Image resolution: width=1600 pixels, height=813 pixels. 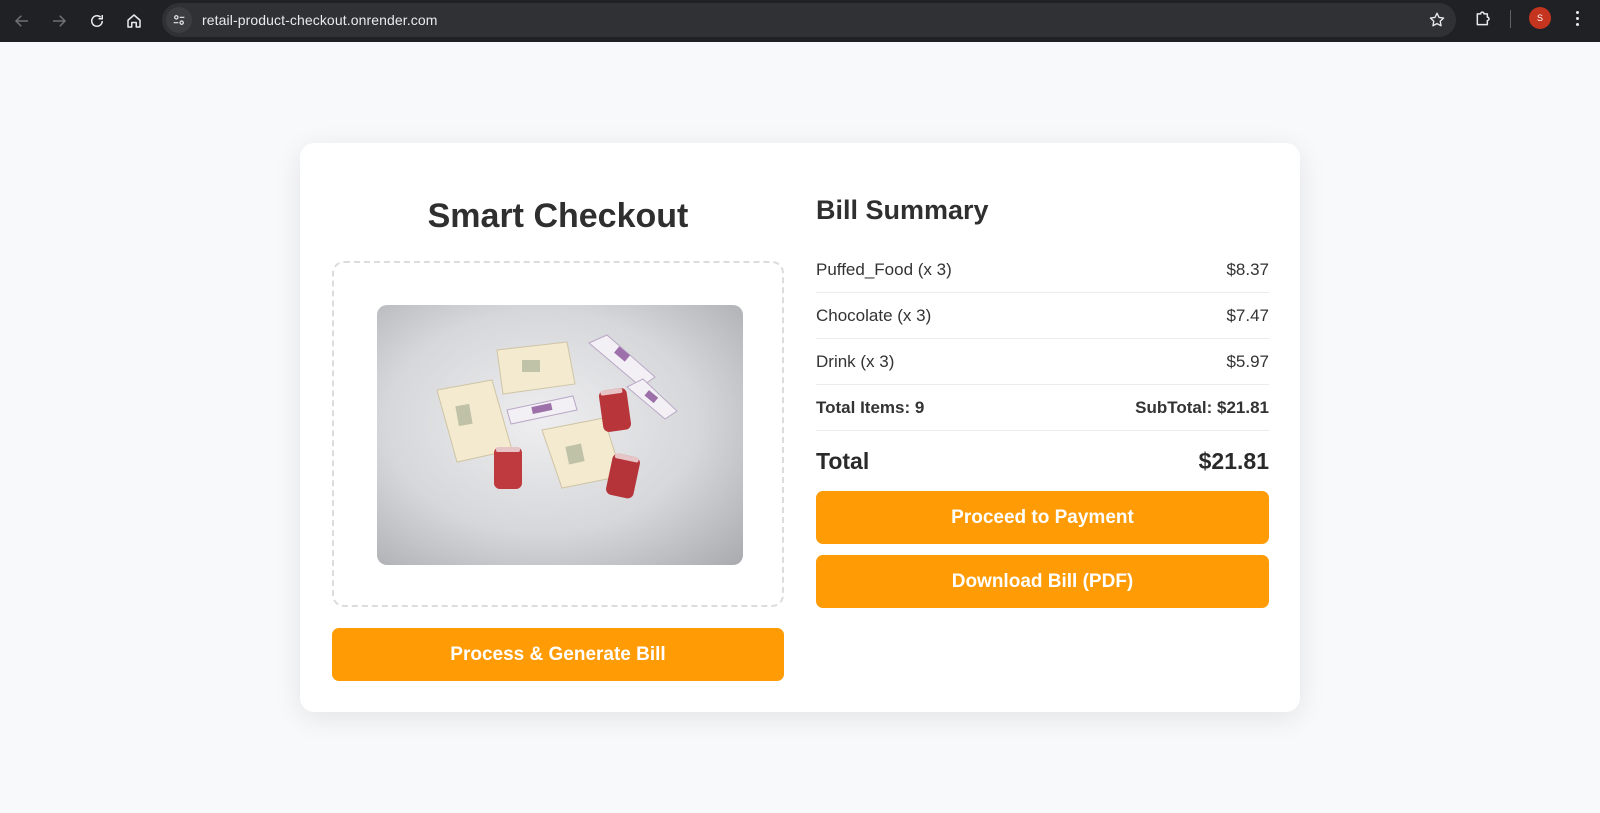 What do you see at coordinates (1577, 18) in the screenshot?
I see `browser-menu-icon` at bounding box center [1577, 18].